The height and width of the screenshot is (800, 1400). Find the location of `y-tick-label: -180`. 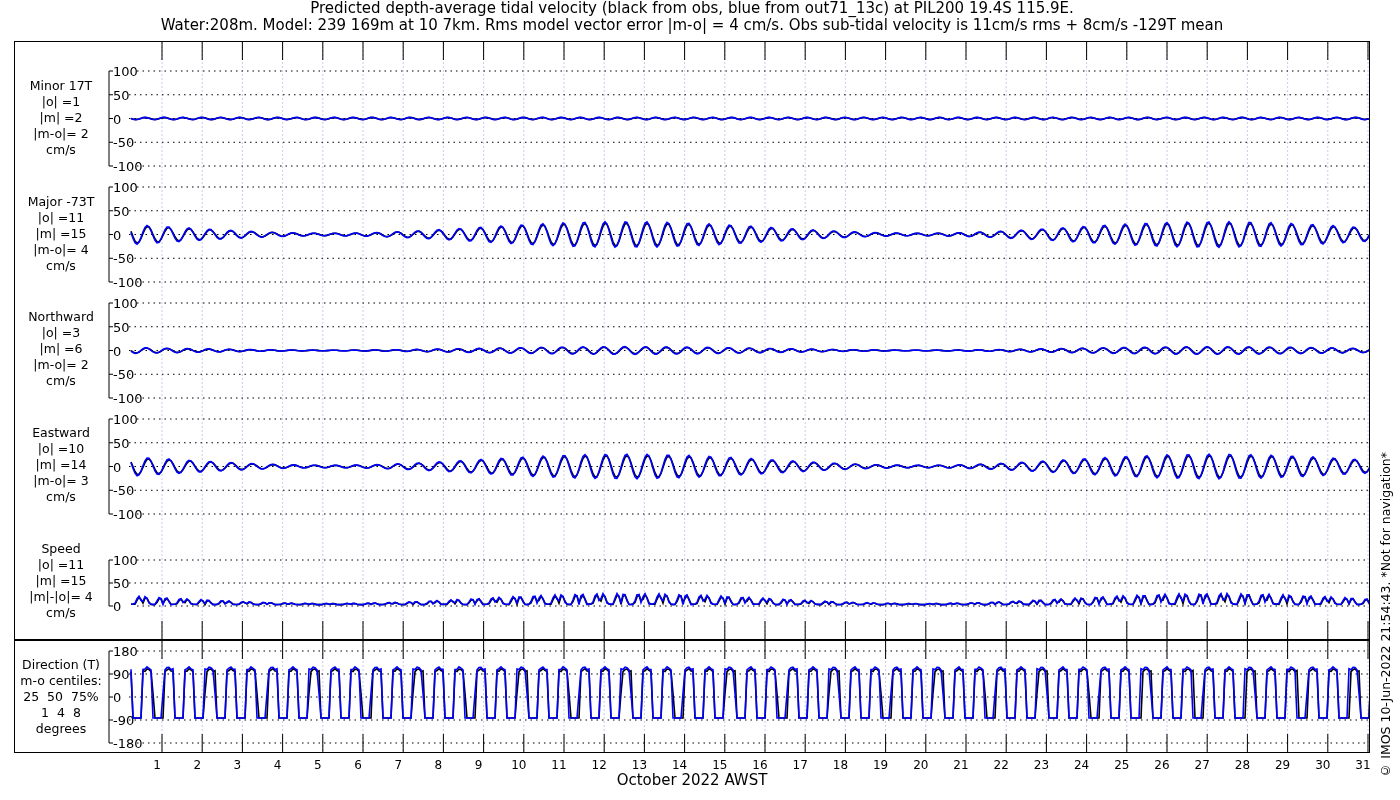

y-tick-label: -180 is located at coordinates (128, 743).